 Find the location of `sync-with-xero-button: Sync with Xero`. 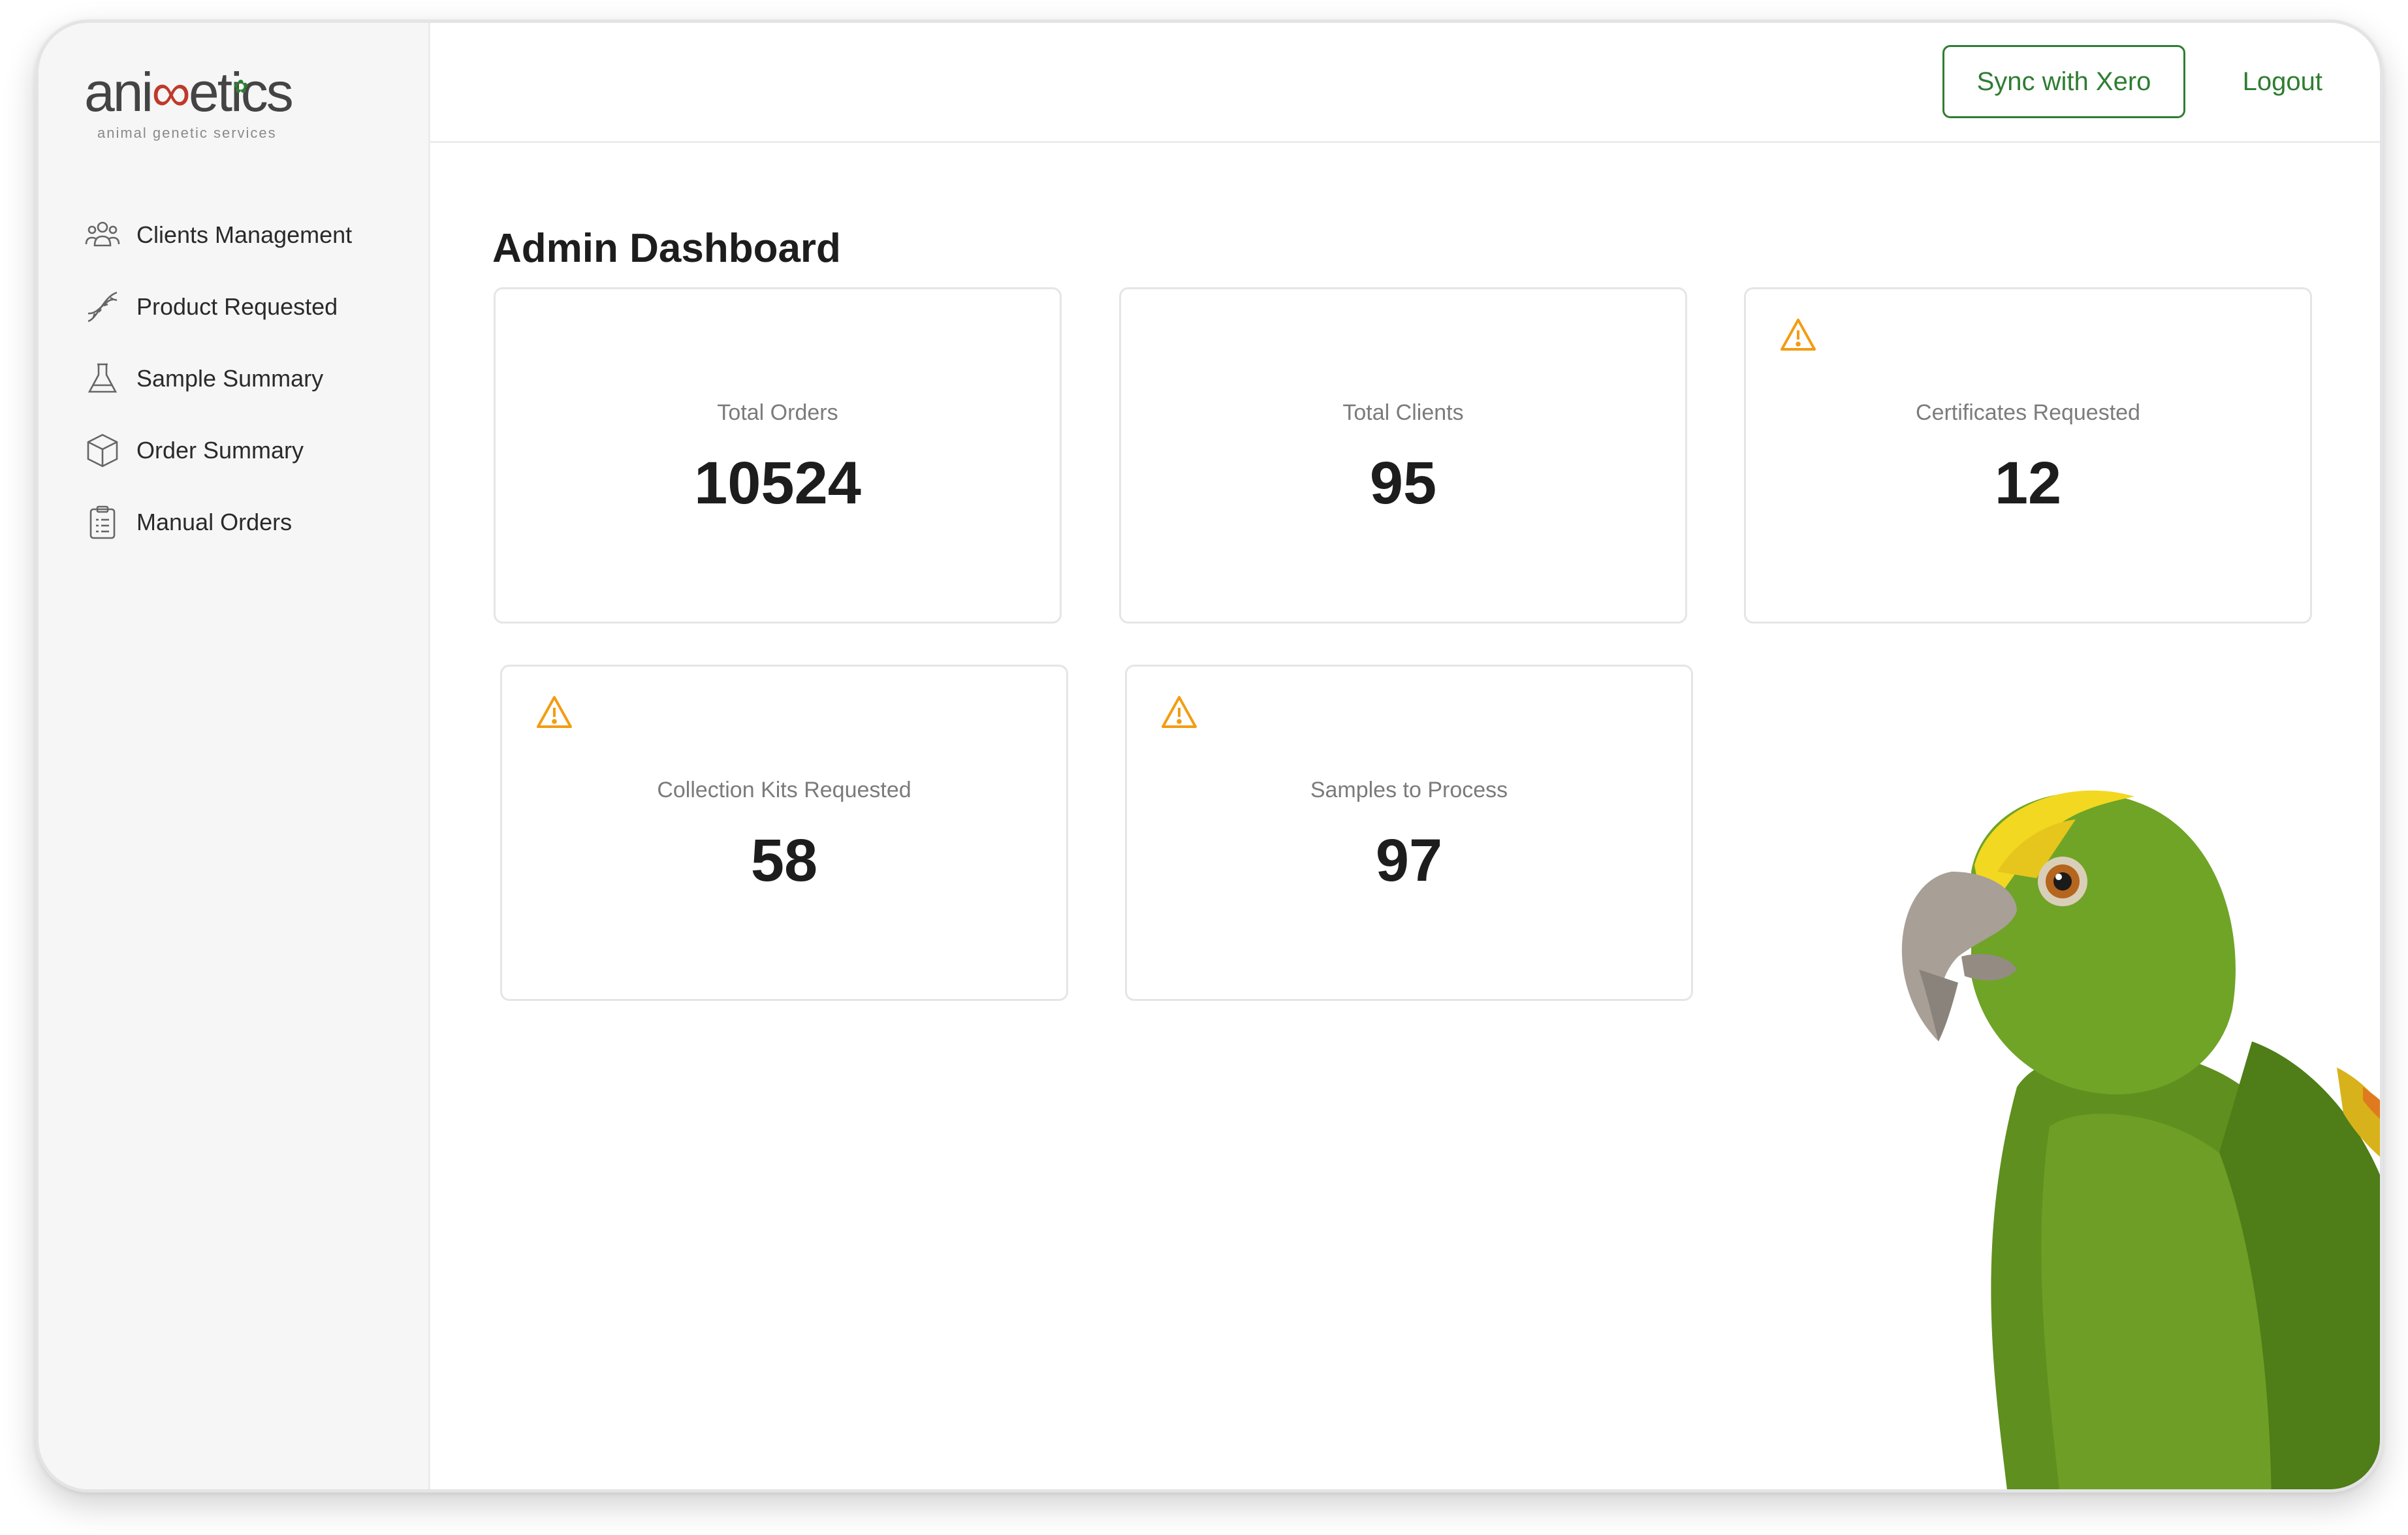

sync-with-xero-button: Sync with Xero is located at coordinates (2063, 82).